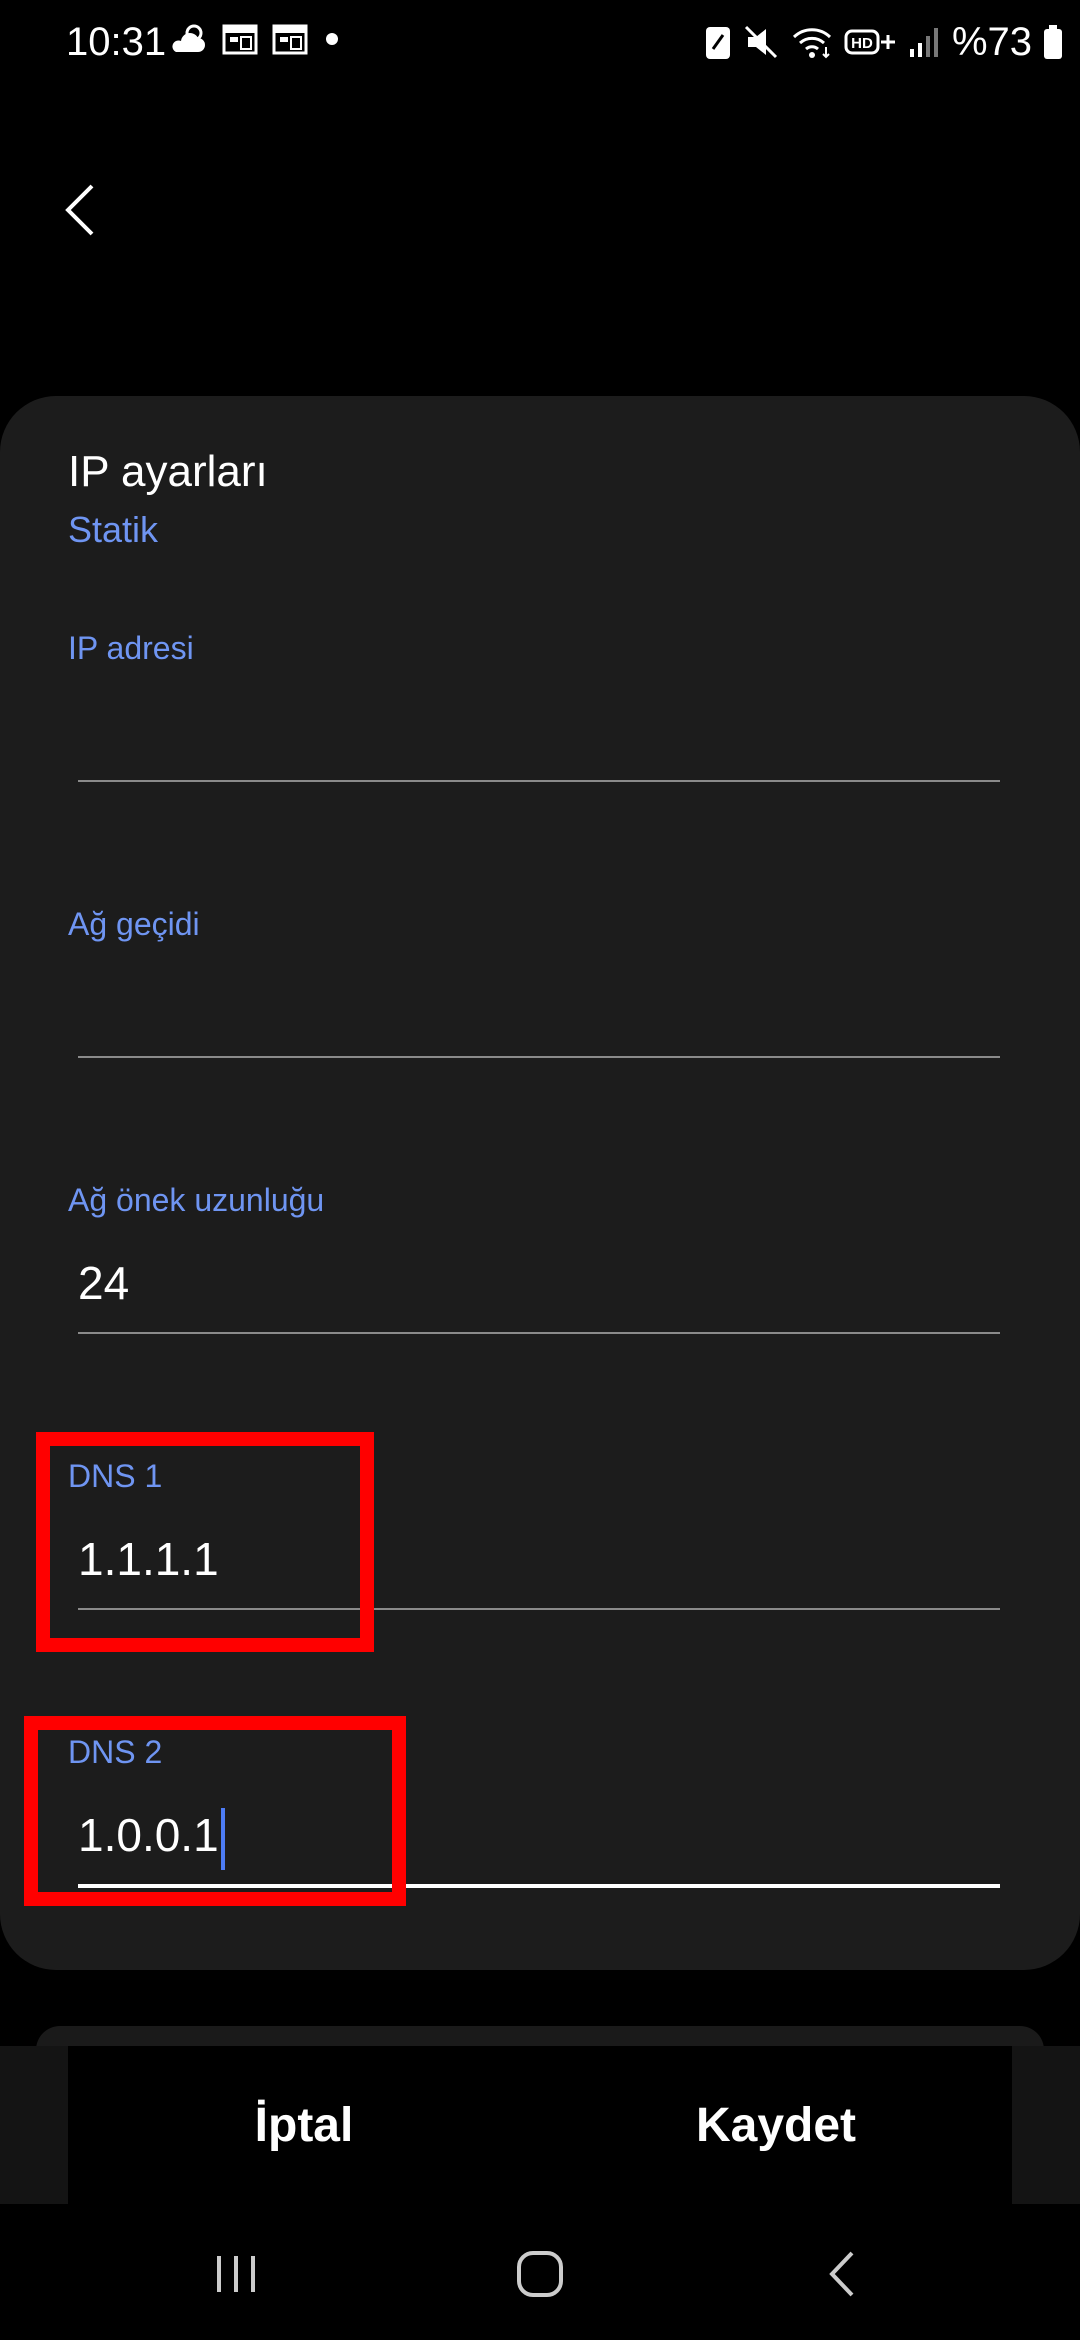  Describe the element at coordinates (215, 1811) in the screenshot. I see `dns2-highlight-box` at that location.